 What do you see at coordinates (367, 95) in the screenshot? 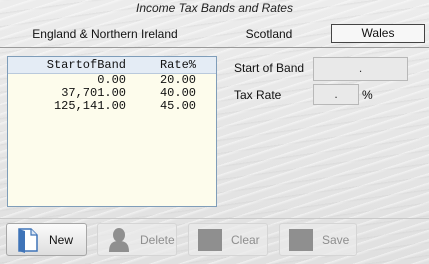
I see `percent-unit-label: %` at bounding box center [367, 95].